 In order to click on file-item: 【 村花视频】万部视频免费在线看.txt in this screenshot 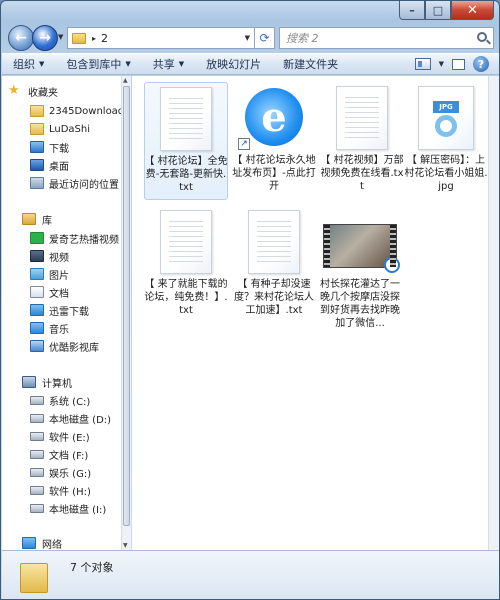, I will do `click(362, 137)`.